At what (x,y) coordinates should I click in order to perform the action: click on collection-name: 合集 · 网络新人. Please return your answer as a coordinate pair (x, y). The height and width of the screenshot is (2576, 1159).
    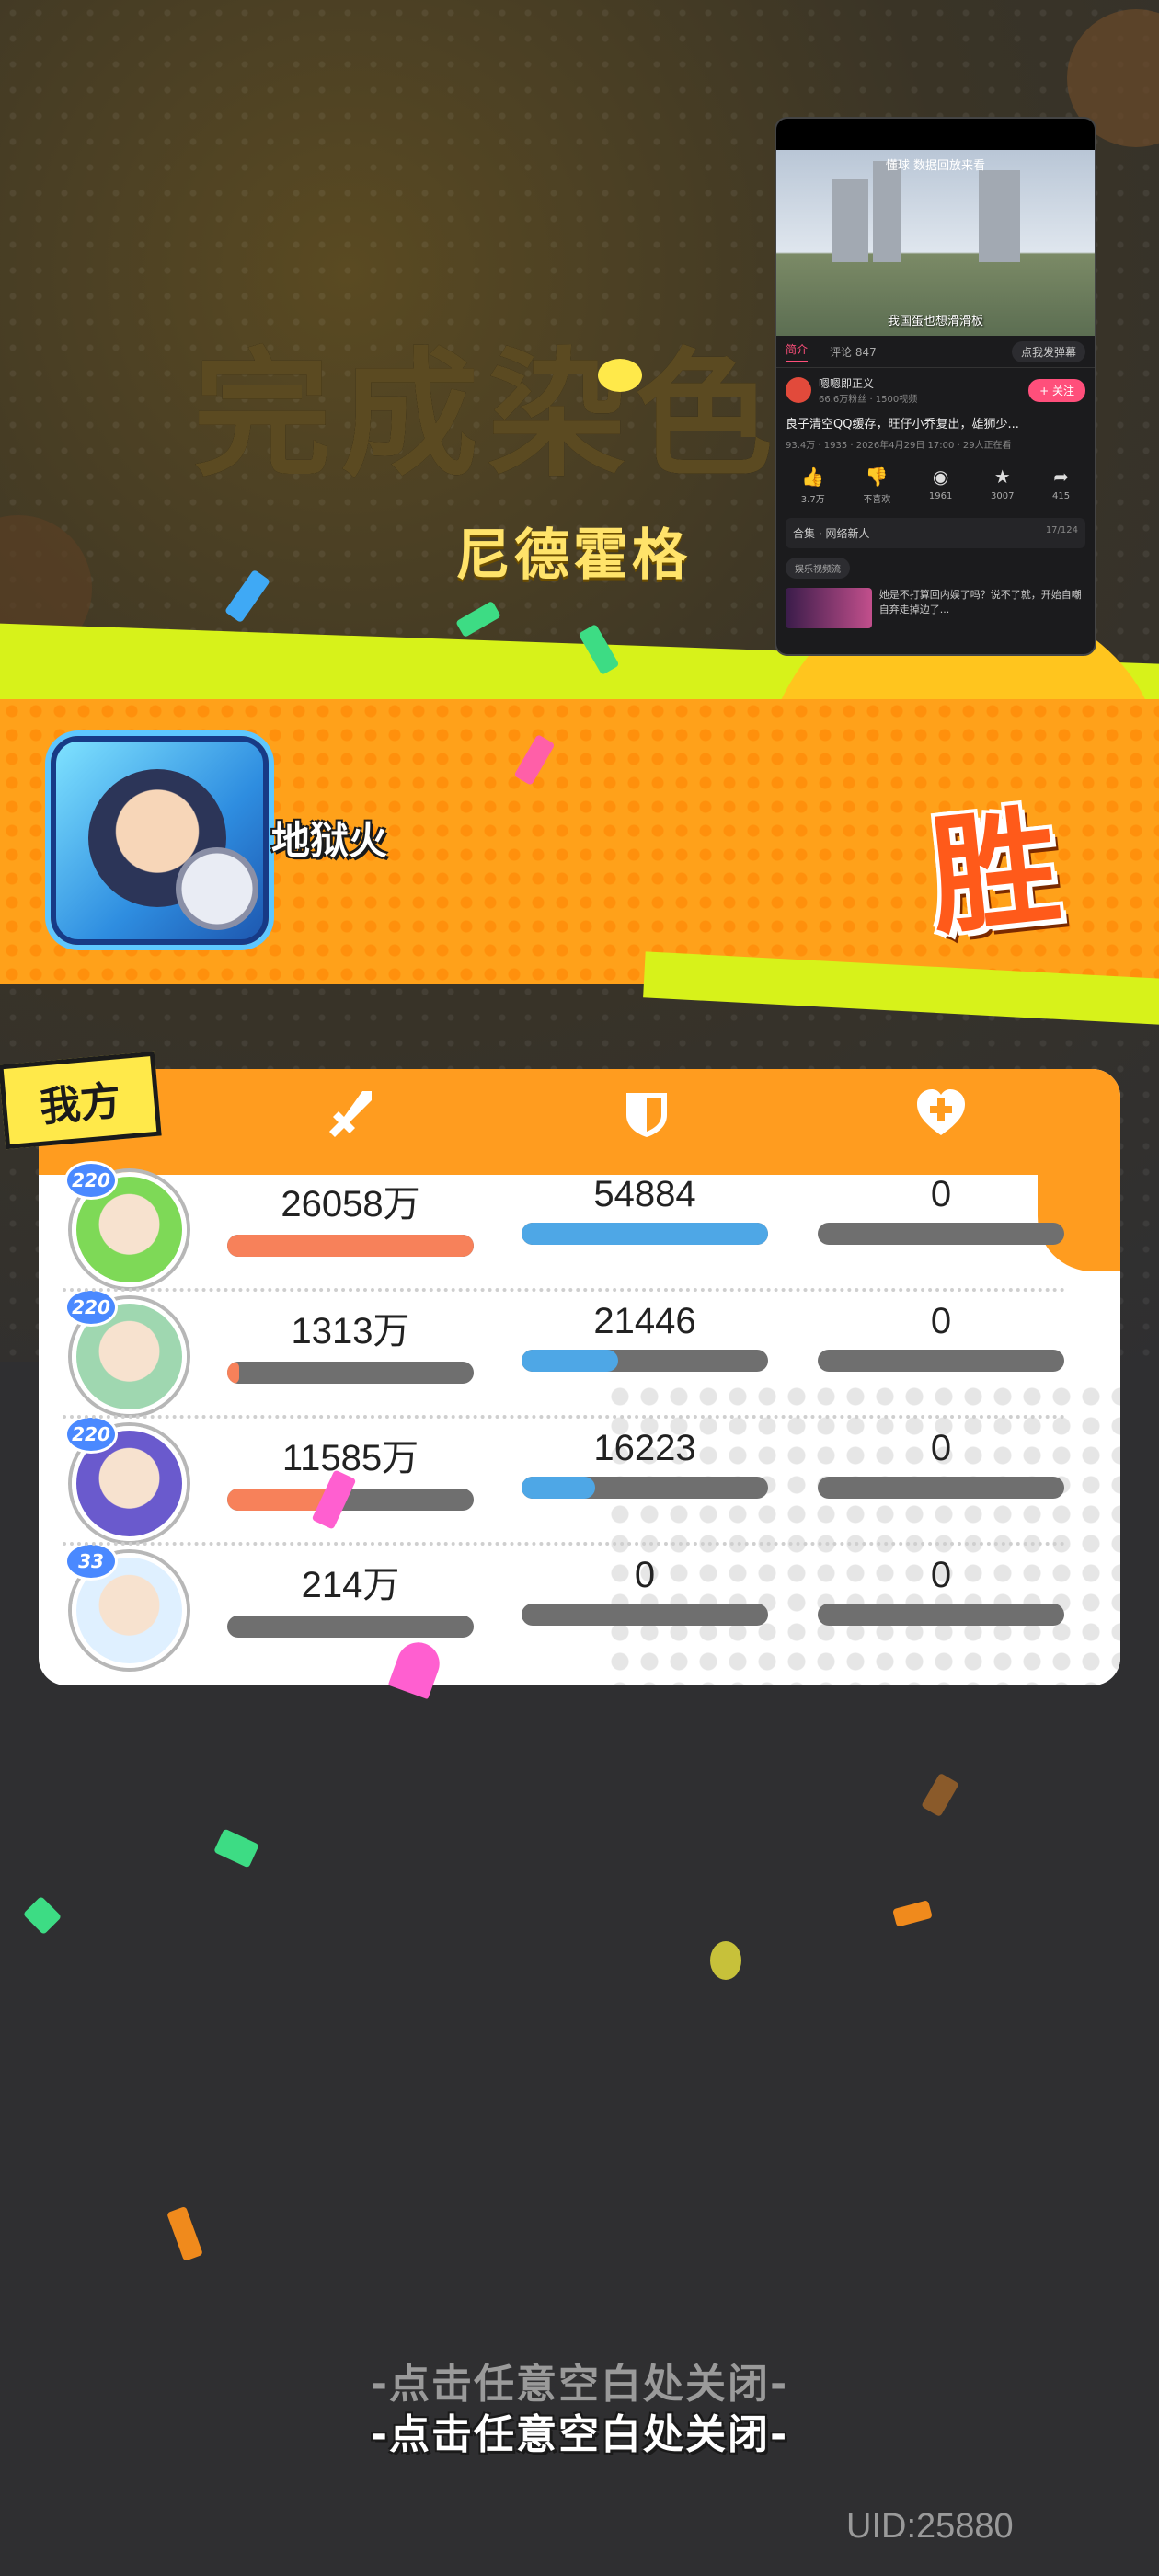
    Looking at the image, I should click on (831, 533).